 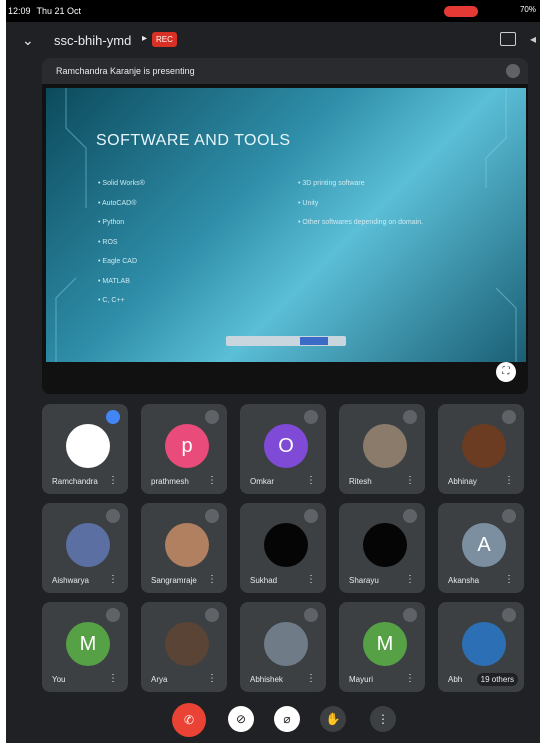 I want to click on mic-active-icon, so click(x=113, y=417).